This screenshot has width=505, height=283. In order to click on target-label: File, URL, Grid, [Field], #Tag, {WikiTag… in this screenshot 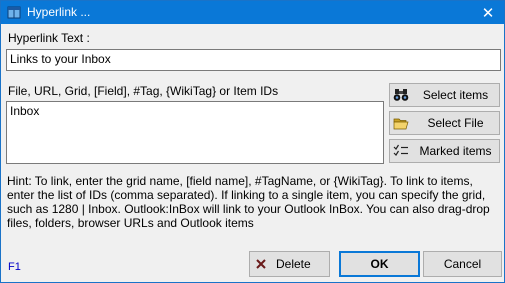, I will do `click(143, 91)`.